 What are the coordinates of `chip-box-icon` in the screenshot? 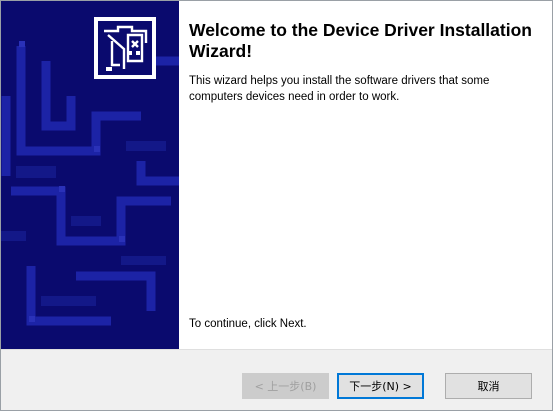 It's located at (126, 48).